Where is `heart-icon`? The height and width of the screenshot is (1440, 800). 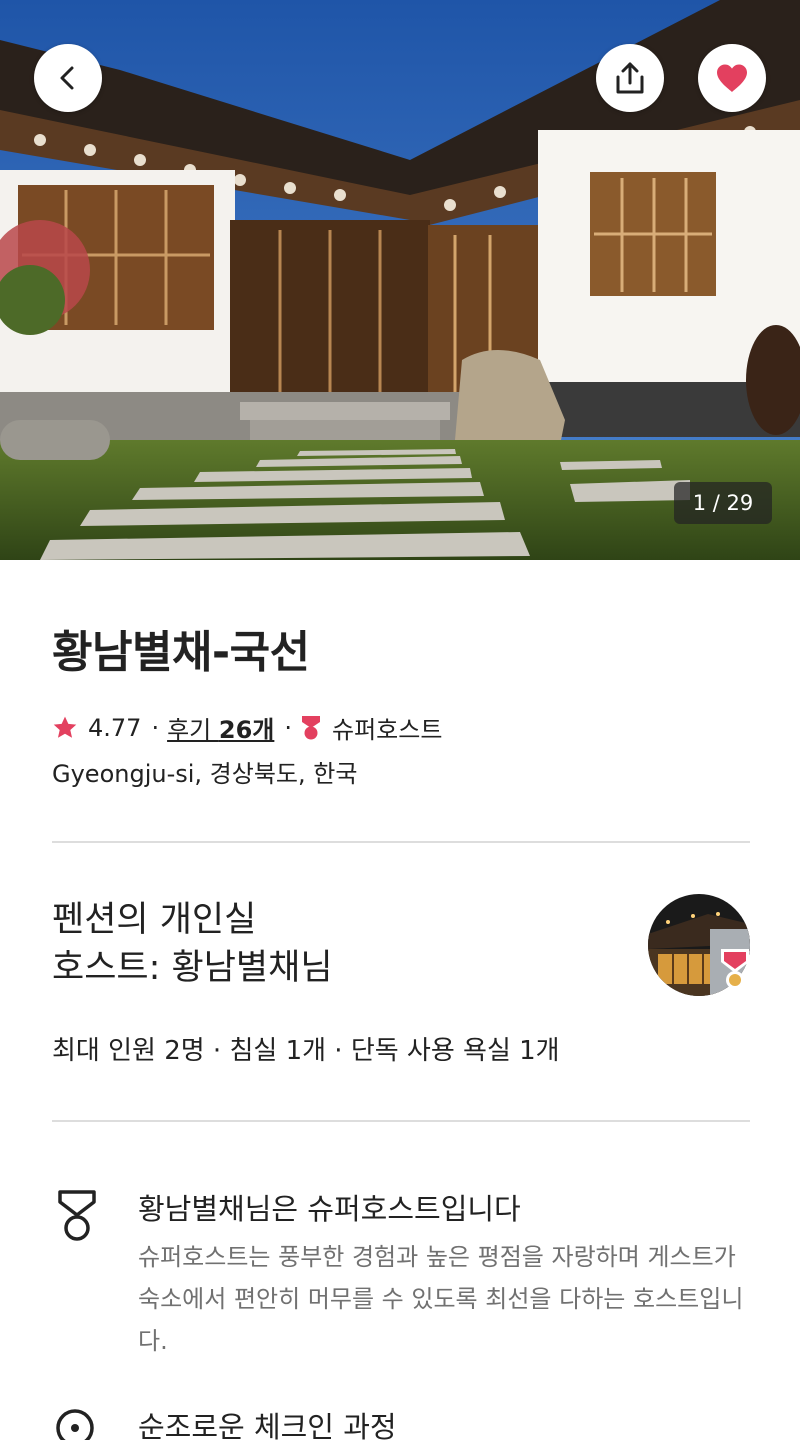
heart-icon is located at coordinates (732, 78).